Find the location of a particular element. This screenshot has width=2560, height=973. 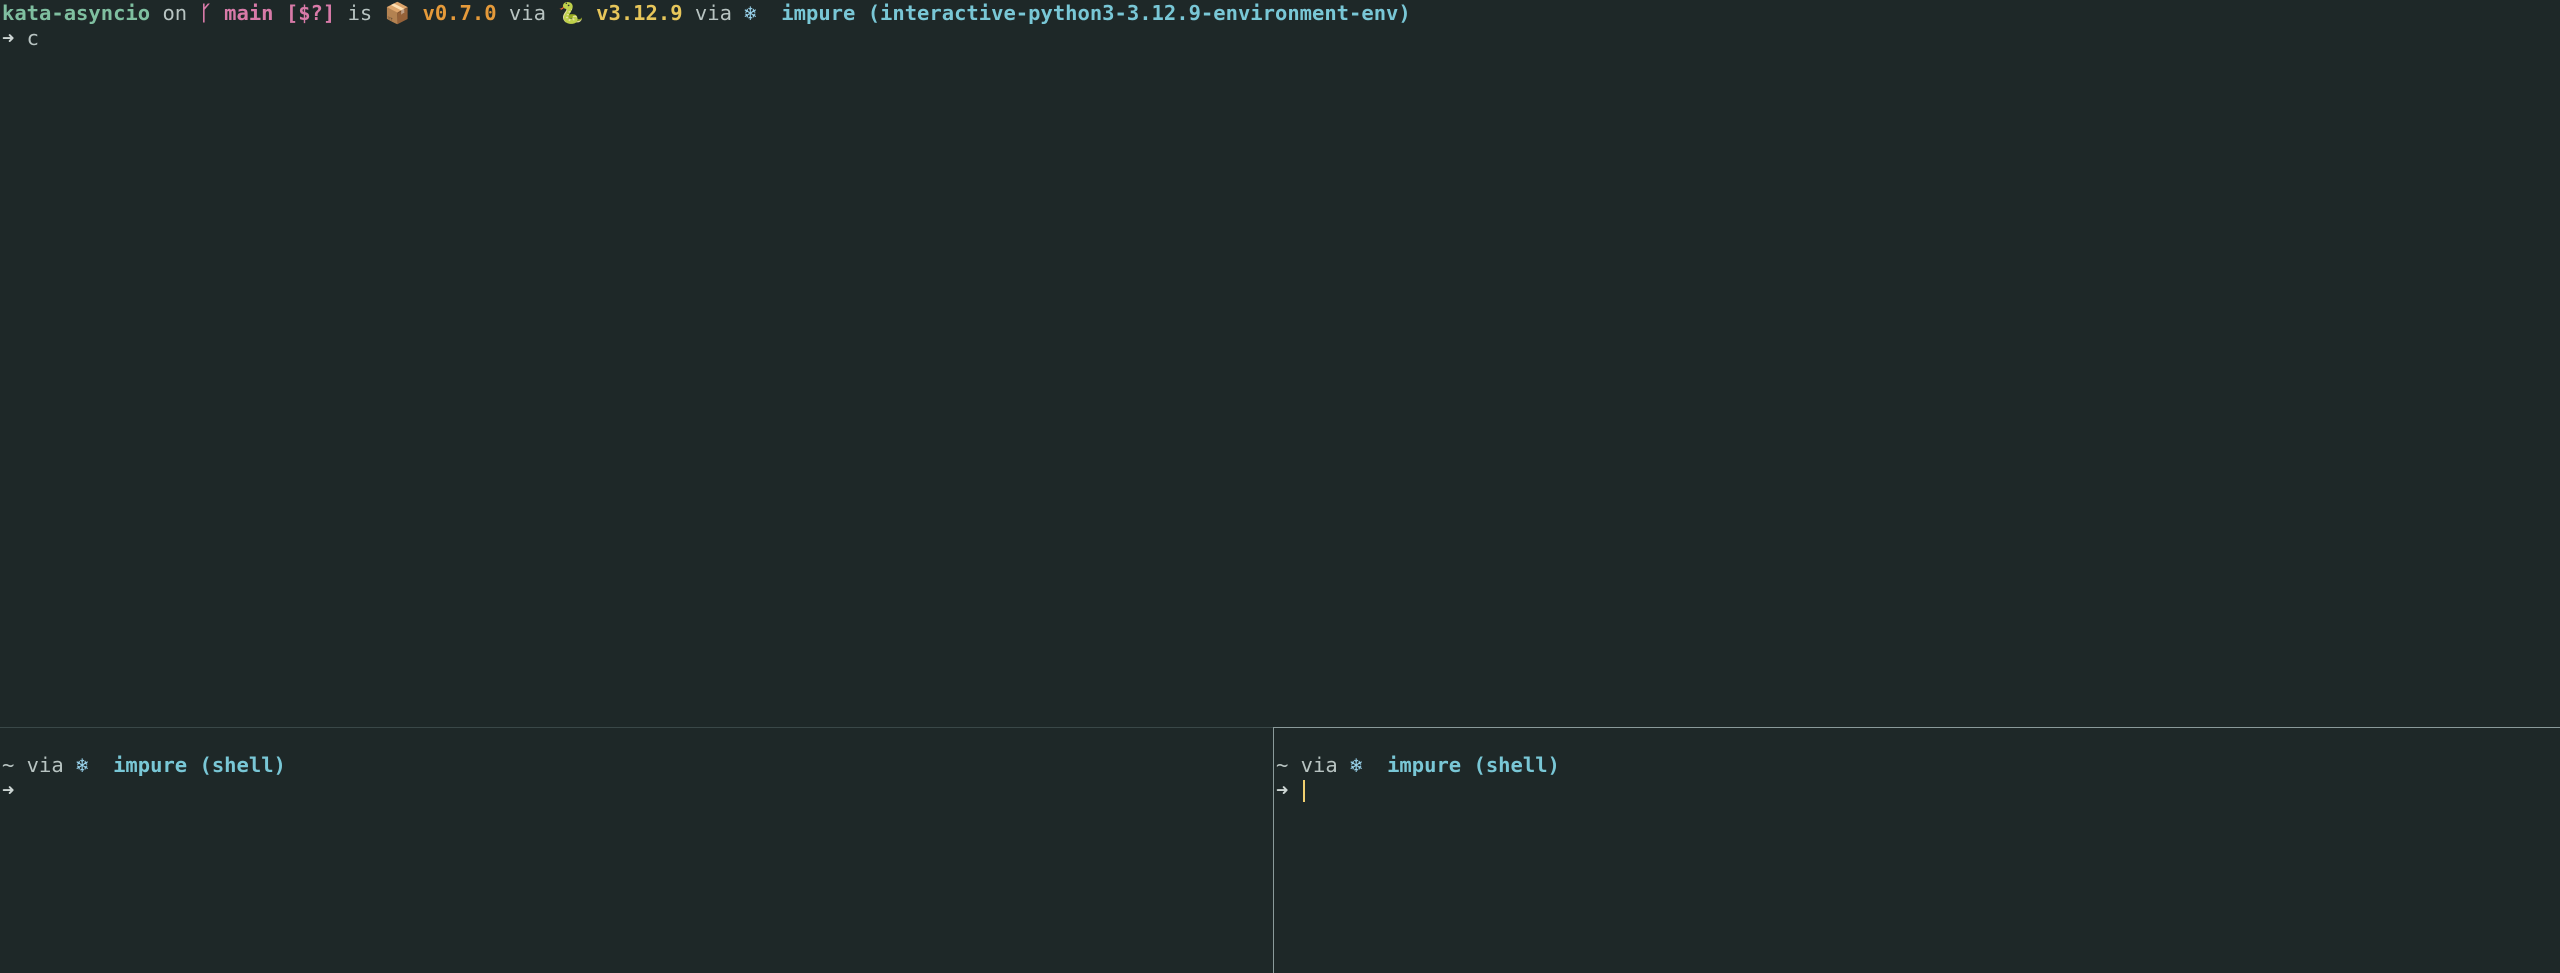

git-branch-name: main is located at coordinates (249, 13).